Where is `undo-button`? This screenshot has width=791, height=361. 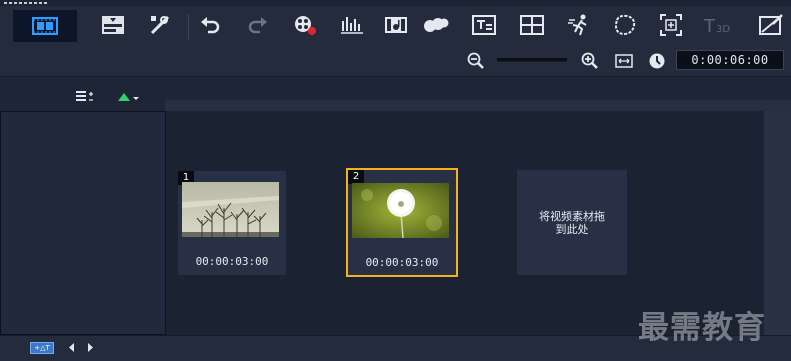
undo-button is located at coordinates (210, 25).